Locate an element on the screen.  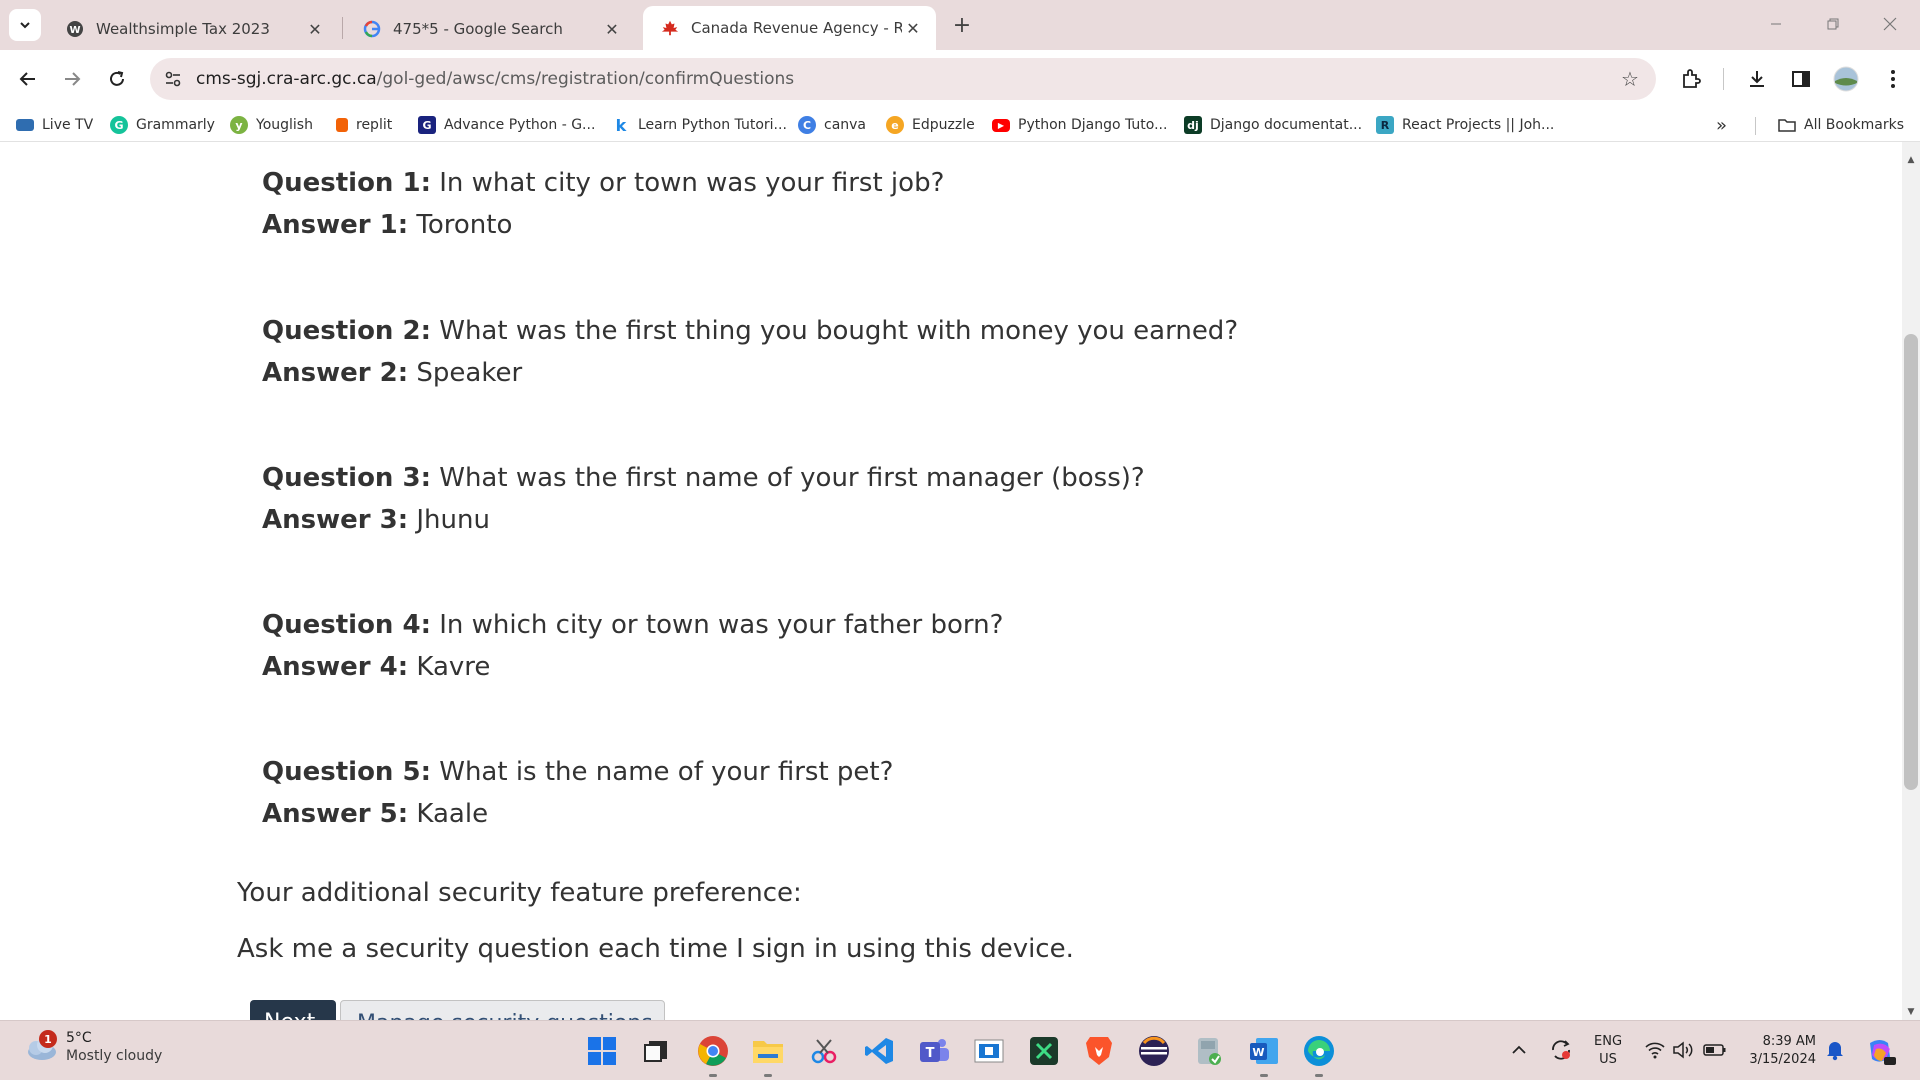
bookmark-youglish: y Youglish is located at coordinates (271, 125).